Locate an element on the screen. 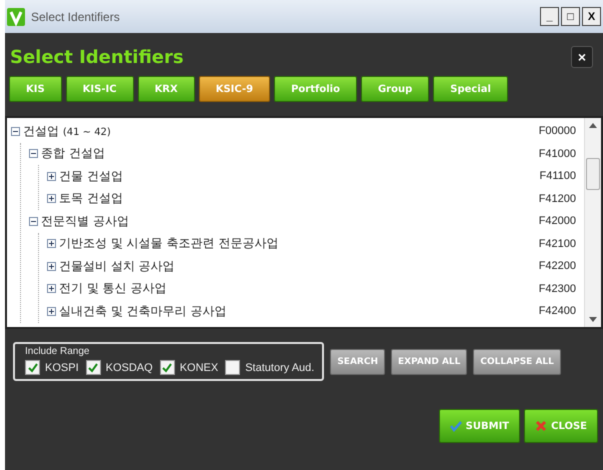 The height and width of the screenshot is (470, 603). dialog-title: Select Identifiers is located at coordinates (97, 57).